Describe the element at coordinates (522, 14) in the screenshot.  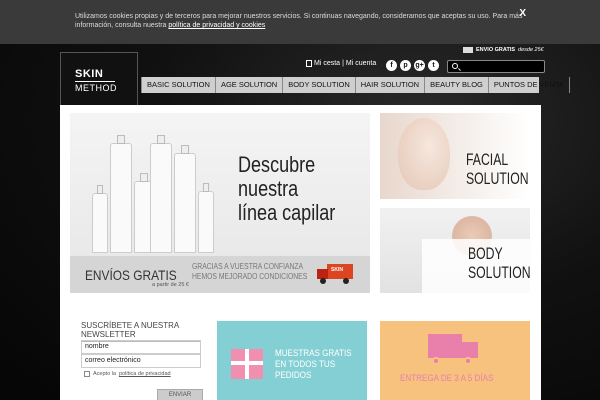
I see `cookie-close-button: X` at that location.